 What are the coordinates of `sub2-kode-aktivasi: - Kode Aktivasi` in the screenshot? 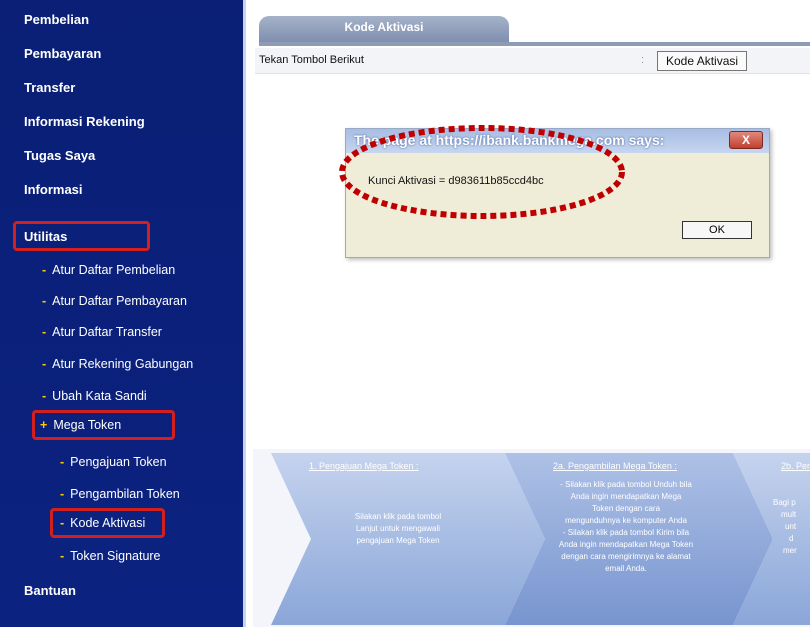 It's located at (102, 523).